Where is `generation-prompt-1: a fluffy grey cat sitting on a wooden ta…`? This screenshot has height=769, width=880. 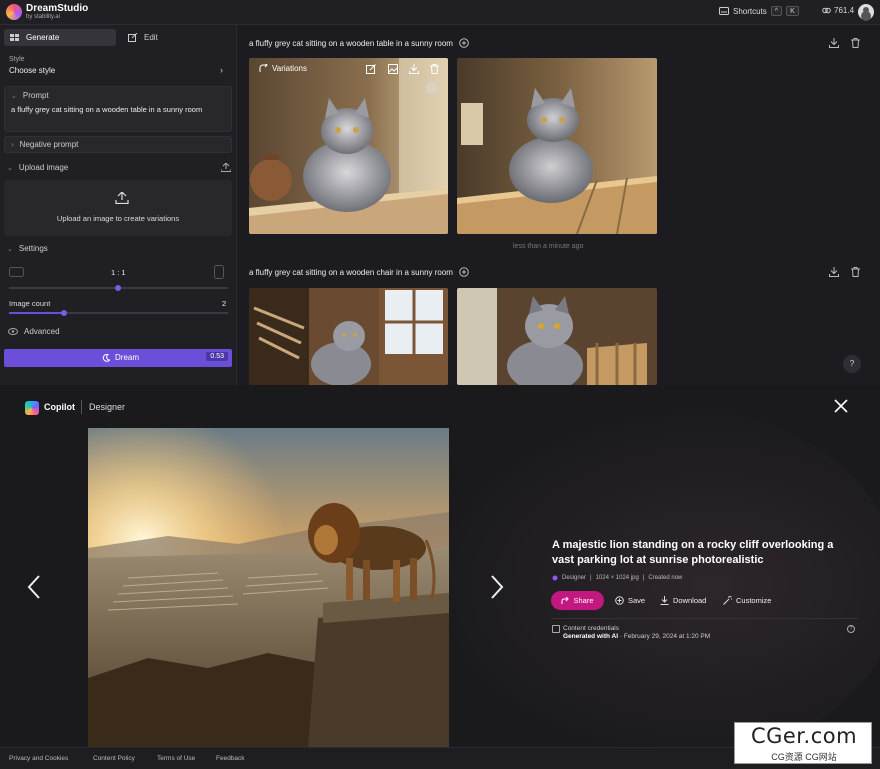 generation-prompt-1: a fluffy grey cat sitting on a wooden ta… is located at coordinates (351, 43).